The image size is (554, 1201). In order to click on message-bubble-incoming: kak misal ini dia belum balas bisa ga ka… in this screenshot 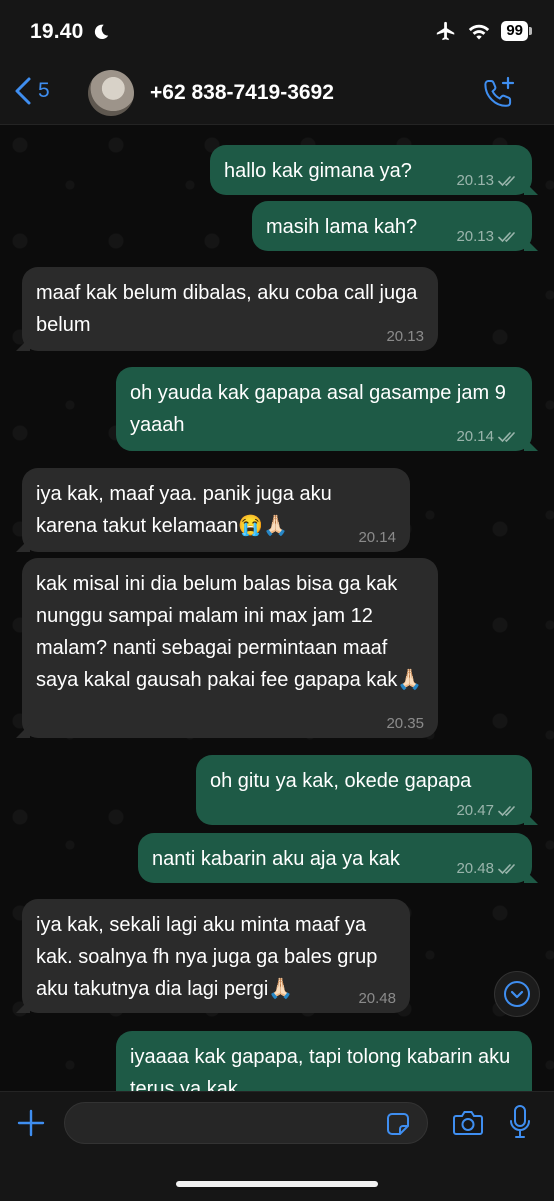, I will do `click(227, 648)`.